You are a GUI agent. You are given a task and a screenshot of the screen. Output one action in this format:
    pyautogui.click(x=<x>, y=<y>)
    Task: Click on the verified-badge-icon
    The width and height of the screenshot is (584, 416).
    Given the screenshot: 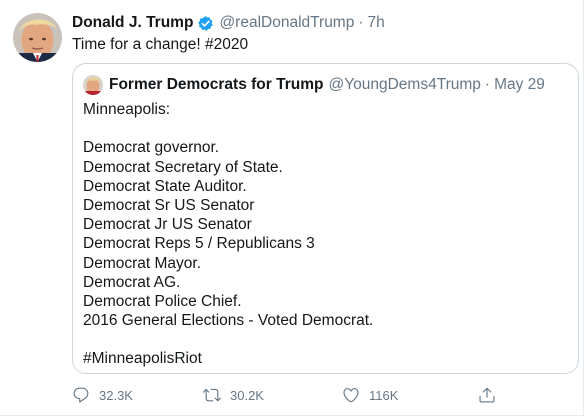 What is the action you would take?
    pyautogui.click(x=205, y=23)
    